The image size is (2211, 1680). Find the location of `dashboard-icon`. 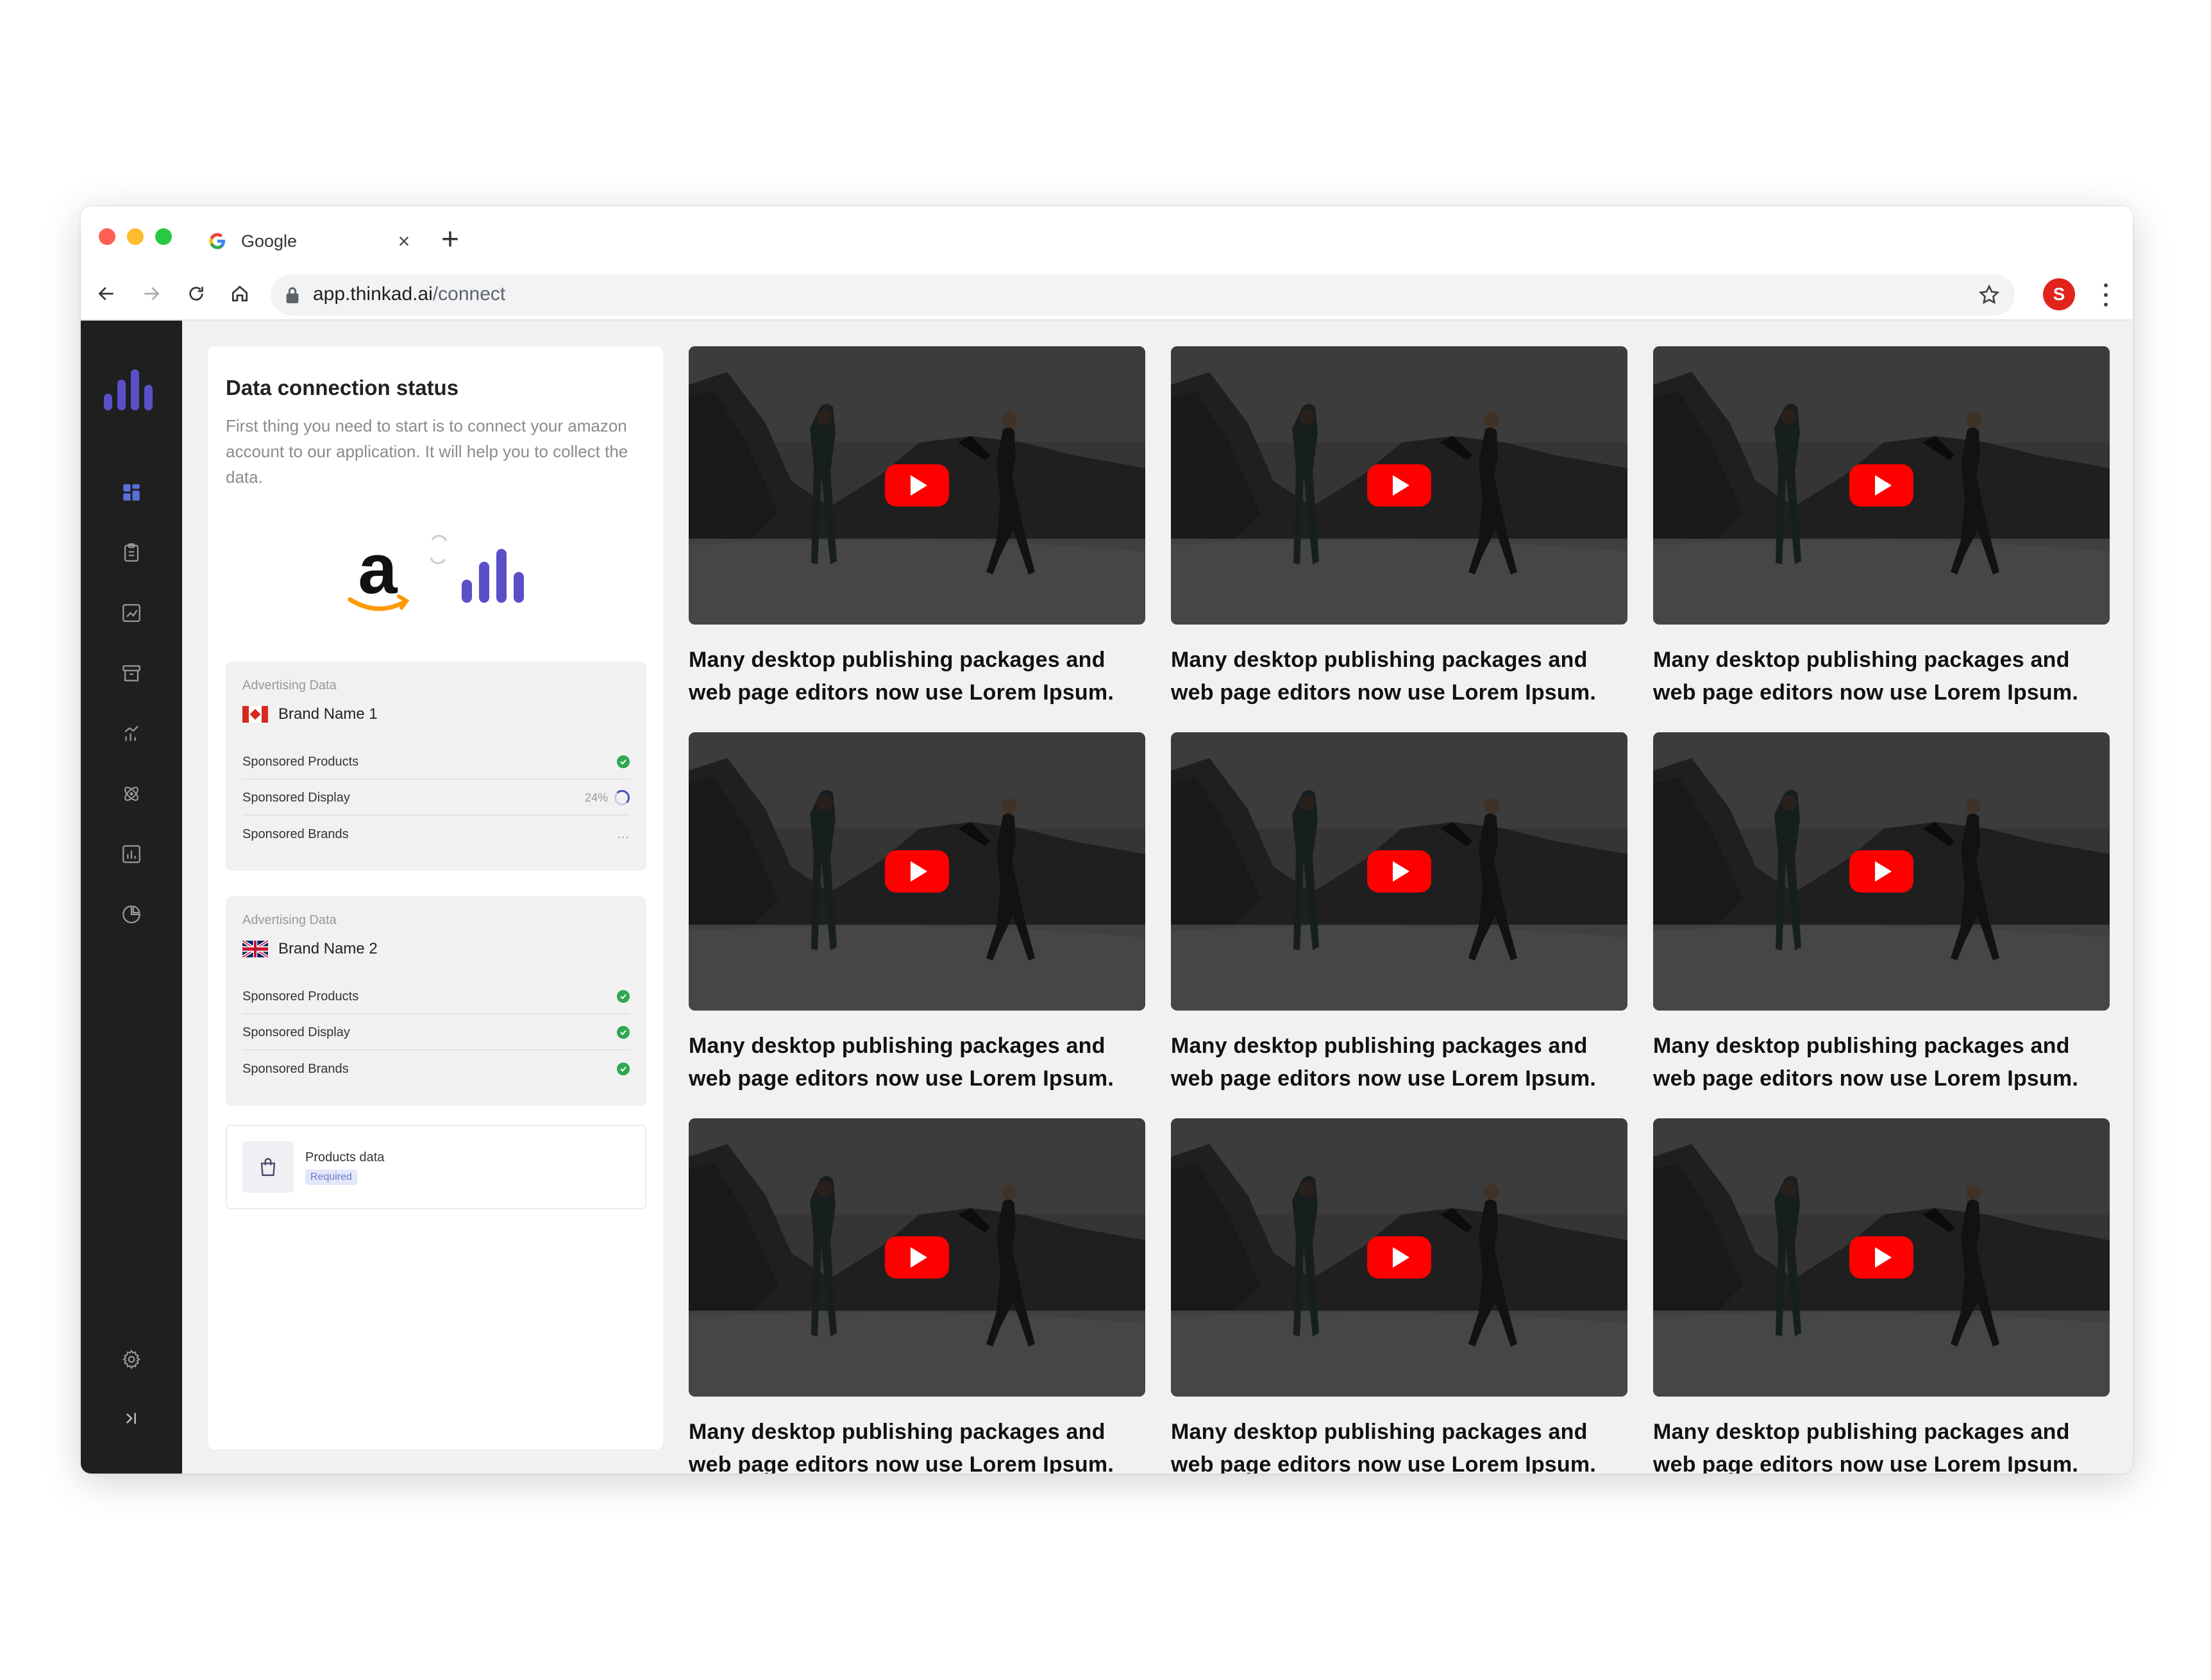

dashboard-icon is located at coordinates (131, 492).